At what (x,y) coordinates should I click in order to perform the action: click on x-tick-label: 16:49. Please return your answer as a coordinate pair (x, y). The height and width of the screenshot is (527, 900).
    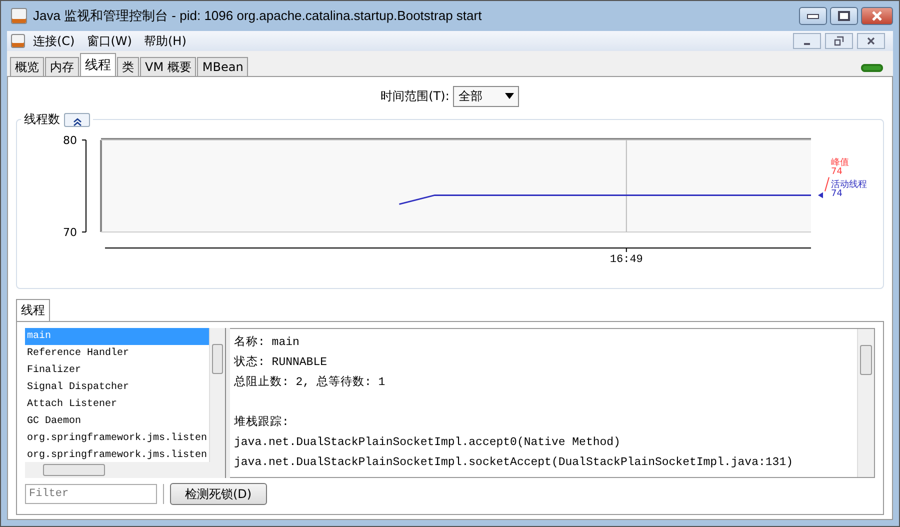
    Looking at the image, I should click on (626, 260).